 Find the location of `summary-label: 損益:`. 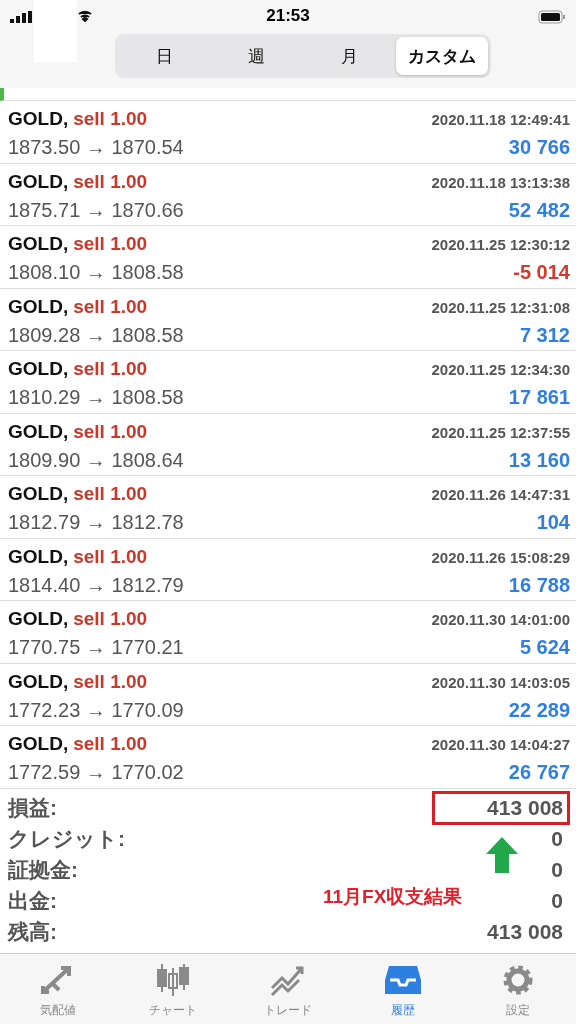

summary-label: 損益: is located at coordinates (32, 808).